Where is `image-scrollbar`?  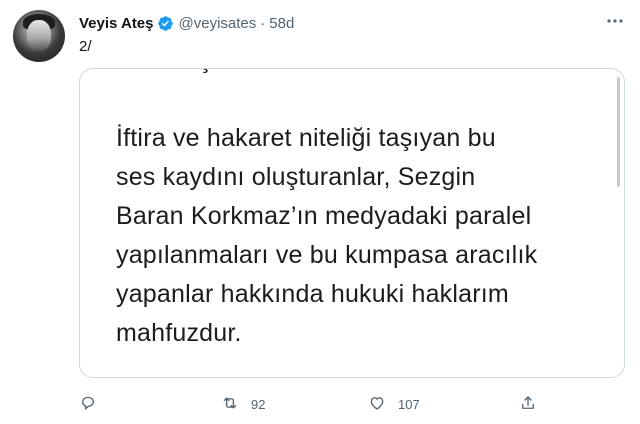
image-scrollbar is located at coordinates (618, 132).